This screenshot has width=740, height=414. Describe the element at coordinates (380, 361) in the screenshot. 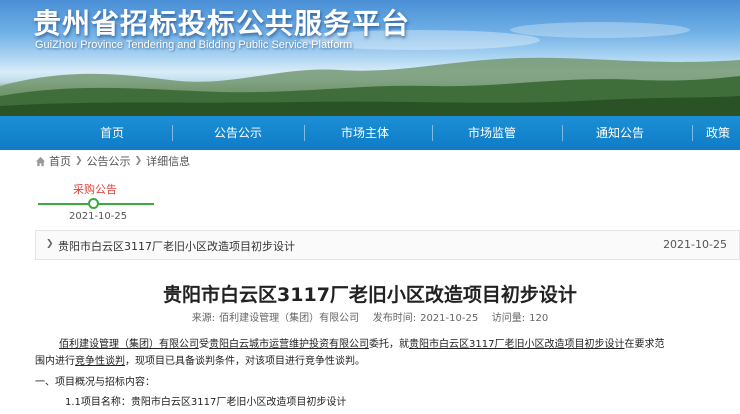

I see `article-paragraph-cont: 围内进行竞争性谈判，现项目已具备谈判条件，对该项目进行竞争性谈判。` at that location.